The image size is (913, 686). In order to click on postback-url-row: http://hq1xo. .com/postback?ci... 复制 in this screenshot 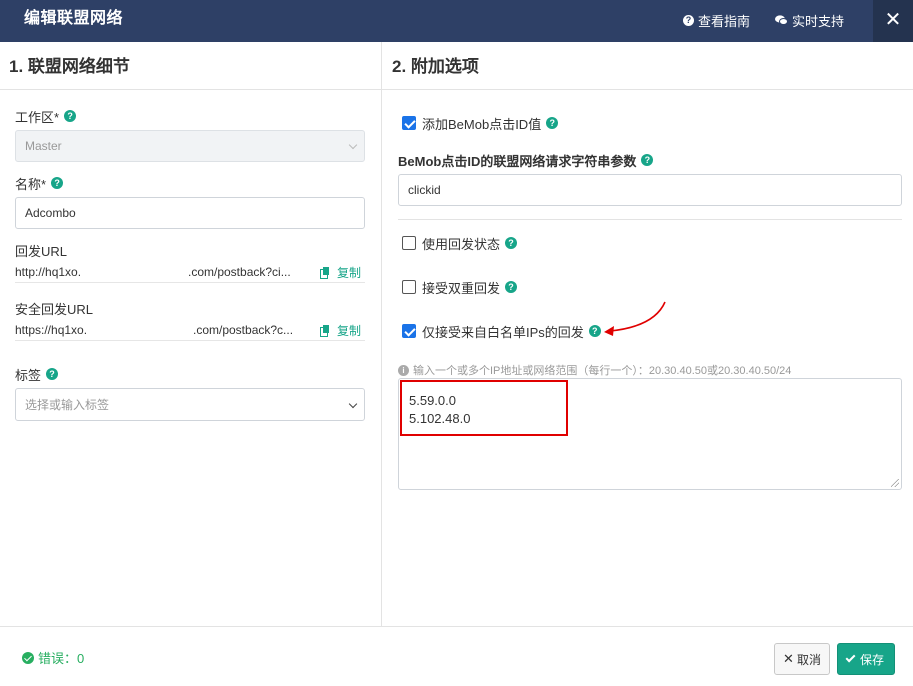, I will do `click(190, 273)`.